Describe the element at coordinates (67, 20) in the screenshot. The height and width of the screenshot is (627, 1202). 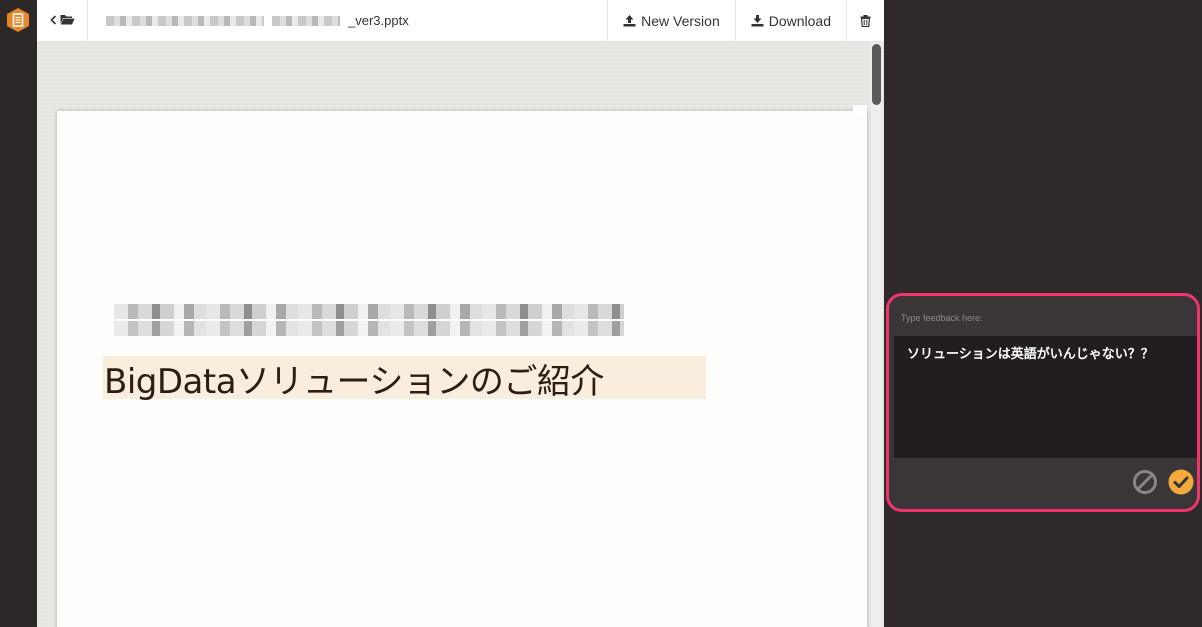
I see `folder-open-icon` at that location.